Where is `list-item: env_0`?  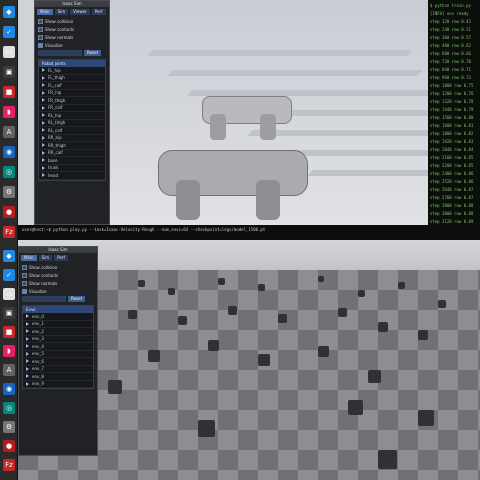 list-item: env_0 is located at coordinates (58, 317).